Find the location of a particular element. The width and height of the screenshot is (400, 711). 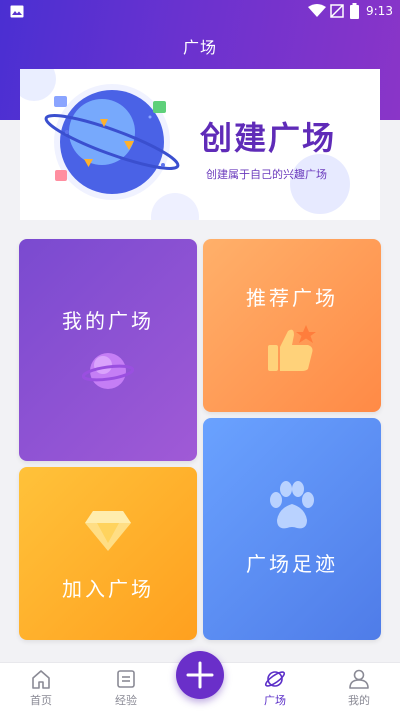

tab-plaza-label: 广场 is located at coordinates (275, 700).